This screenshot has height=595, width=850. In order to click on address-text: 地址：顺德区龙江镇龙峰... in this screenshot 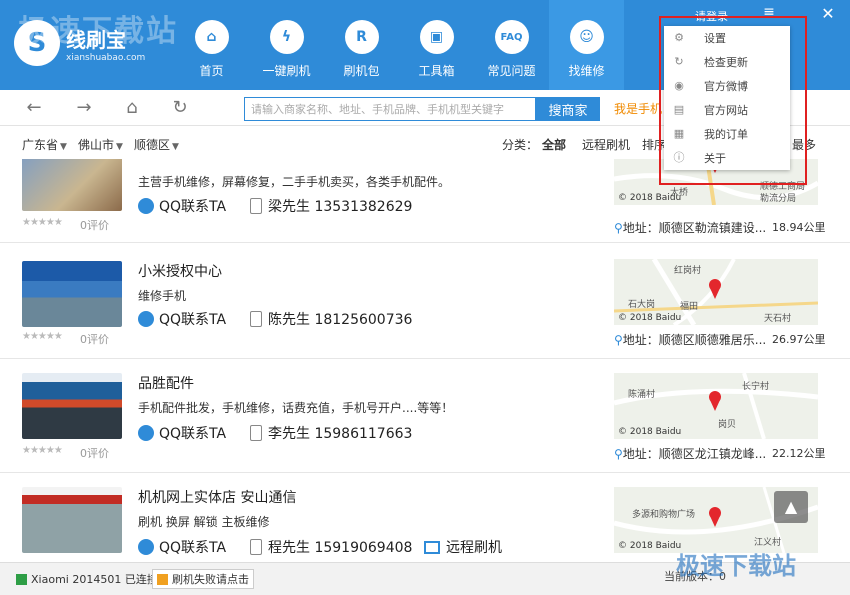, I will do `click(694, 454)`.